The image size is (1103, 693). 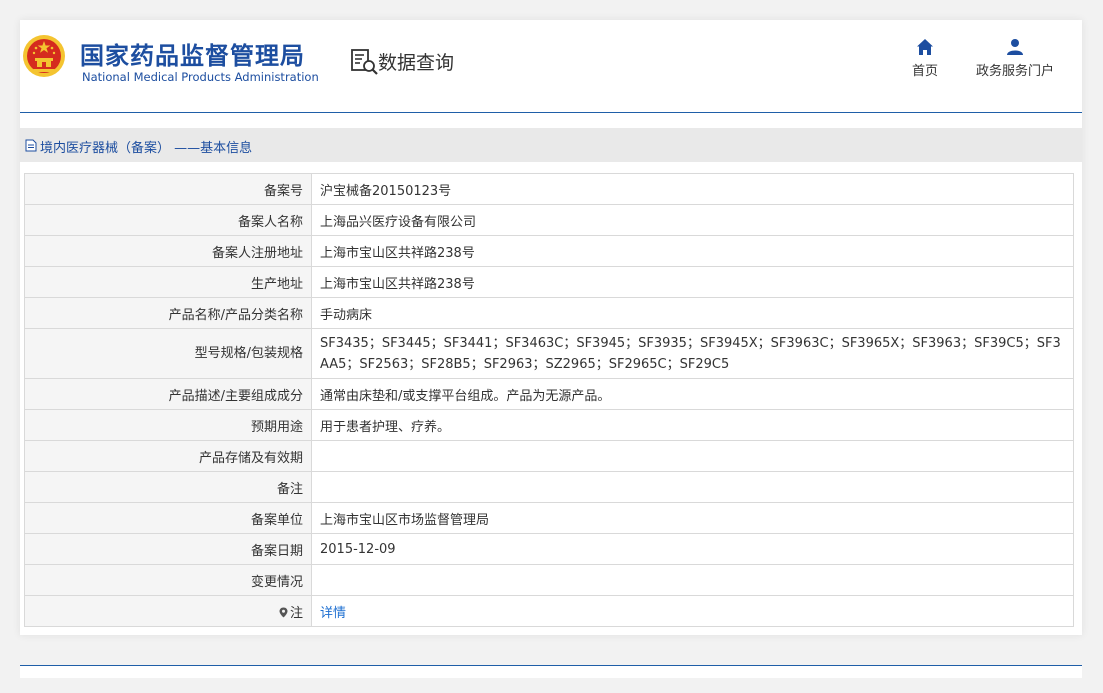 I want to click on row-value: 2015-12-09, so click(x=692, y=549).